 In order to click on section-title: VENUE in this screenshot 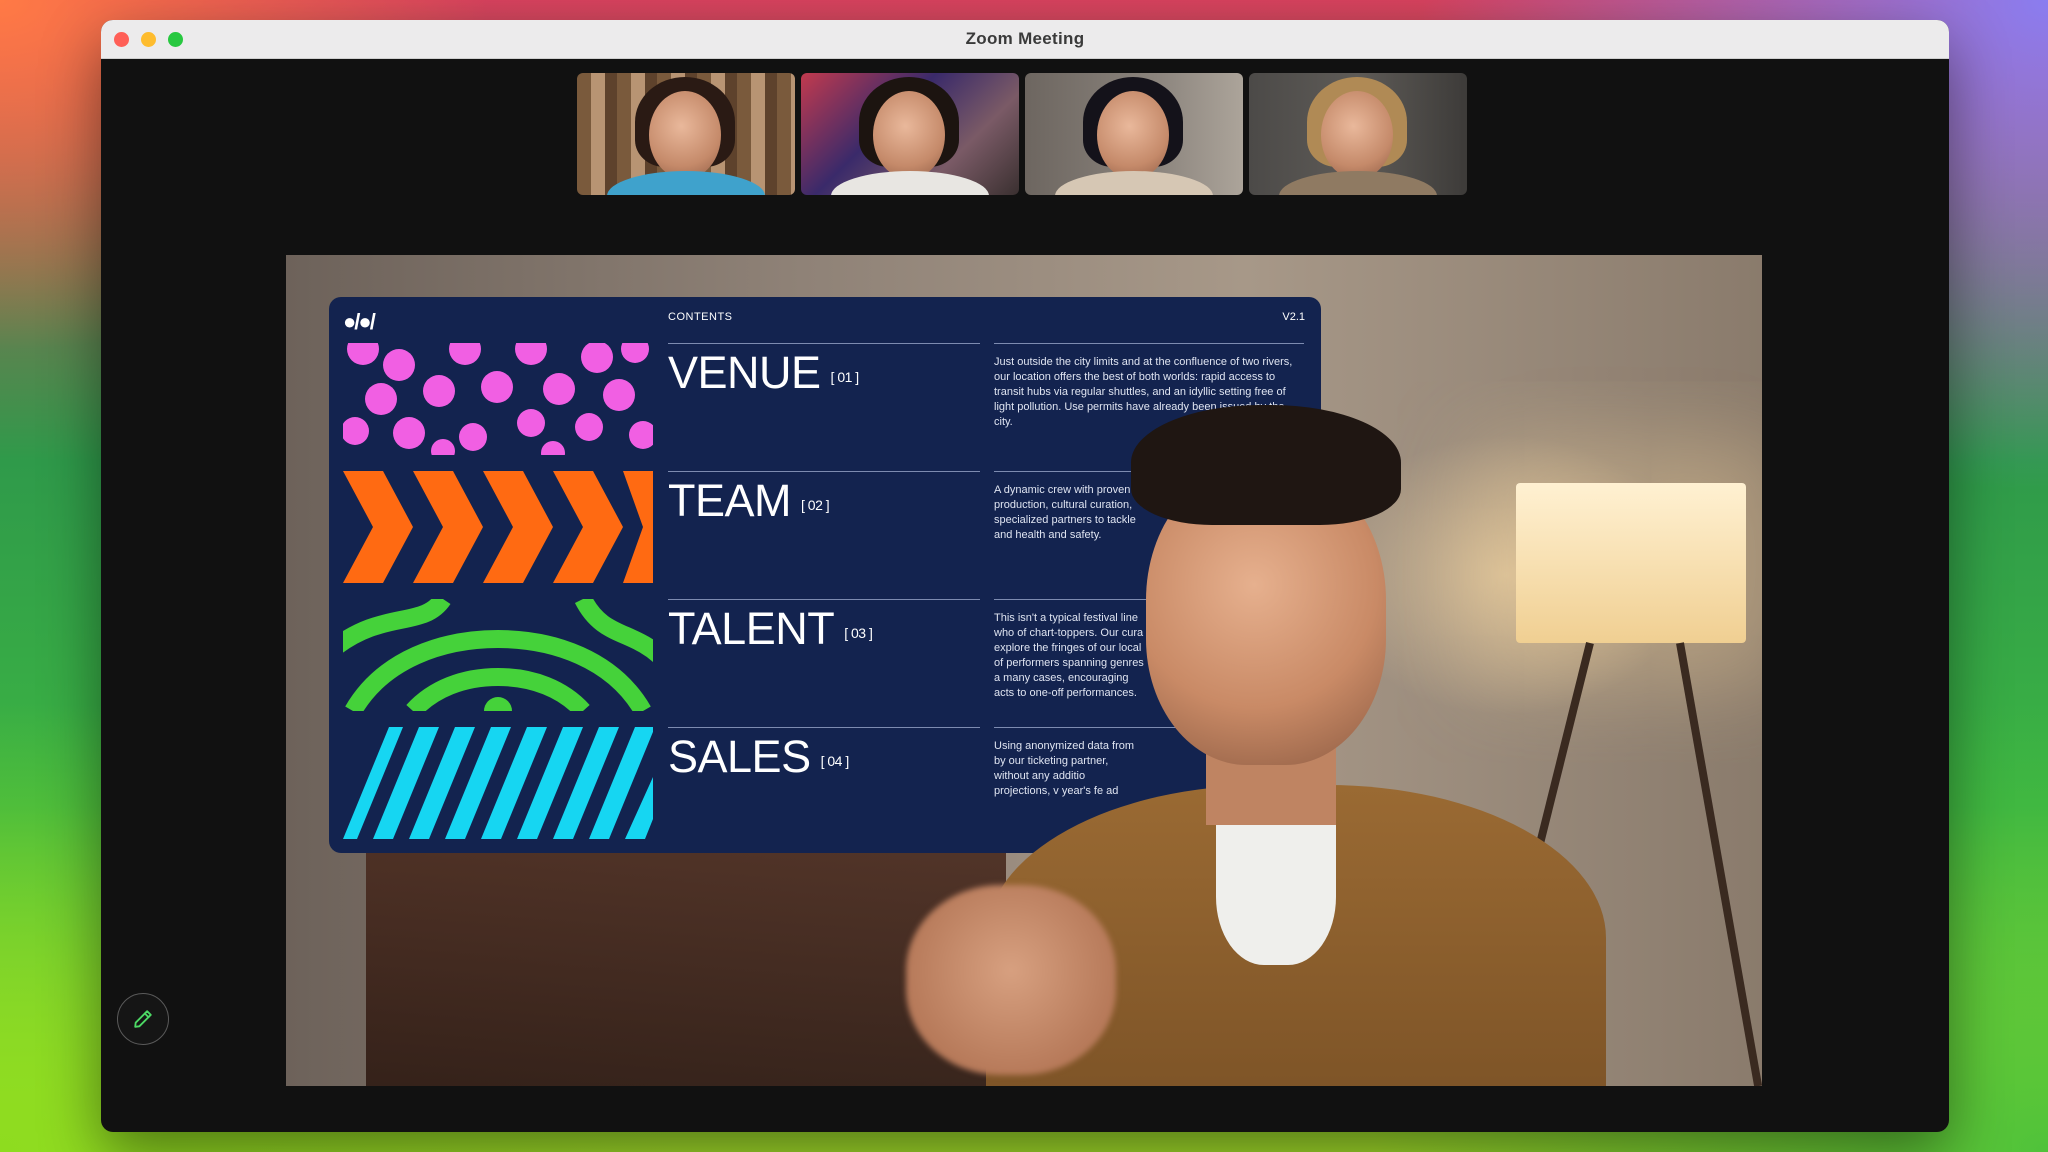, I will do `click(744, 372)`.